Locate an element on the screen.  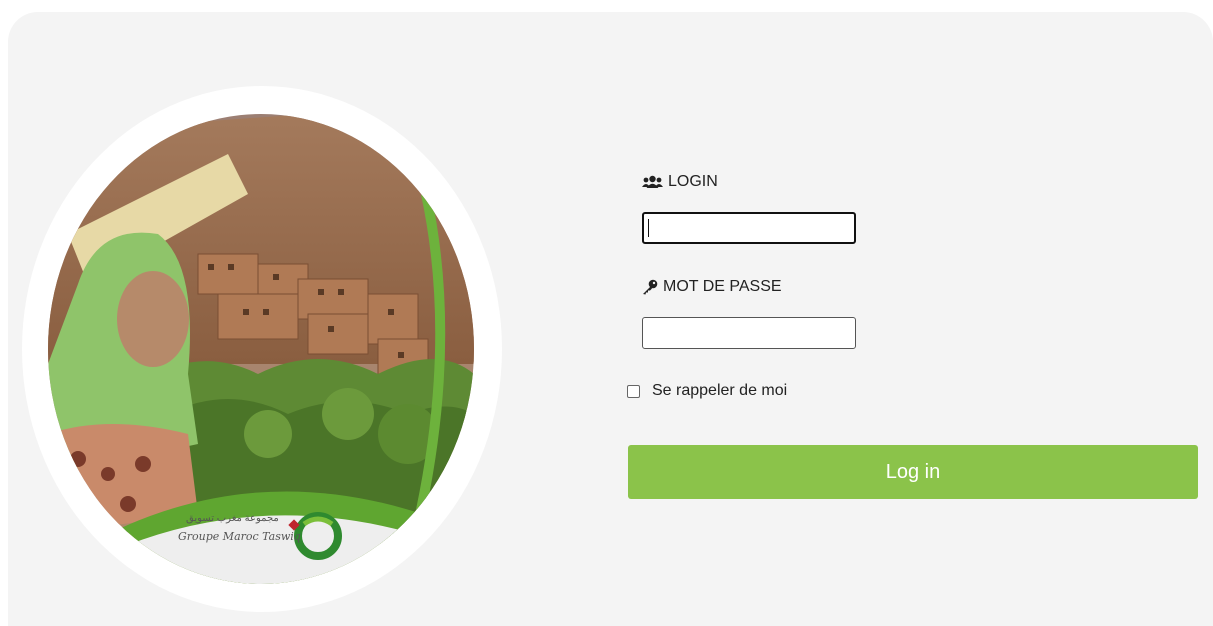
remember-checkbox is located at coordinates (633, 391).